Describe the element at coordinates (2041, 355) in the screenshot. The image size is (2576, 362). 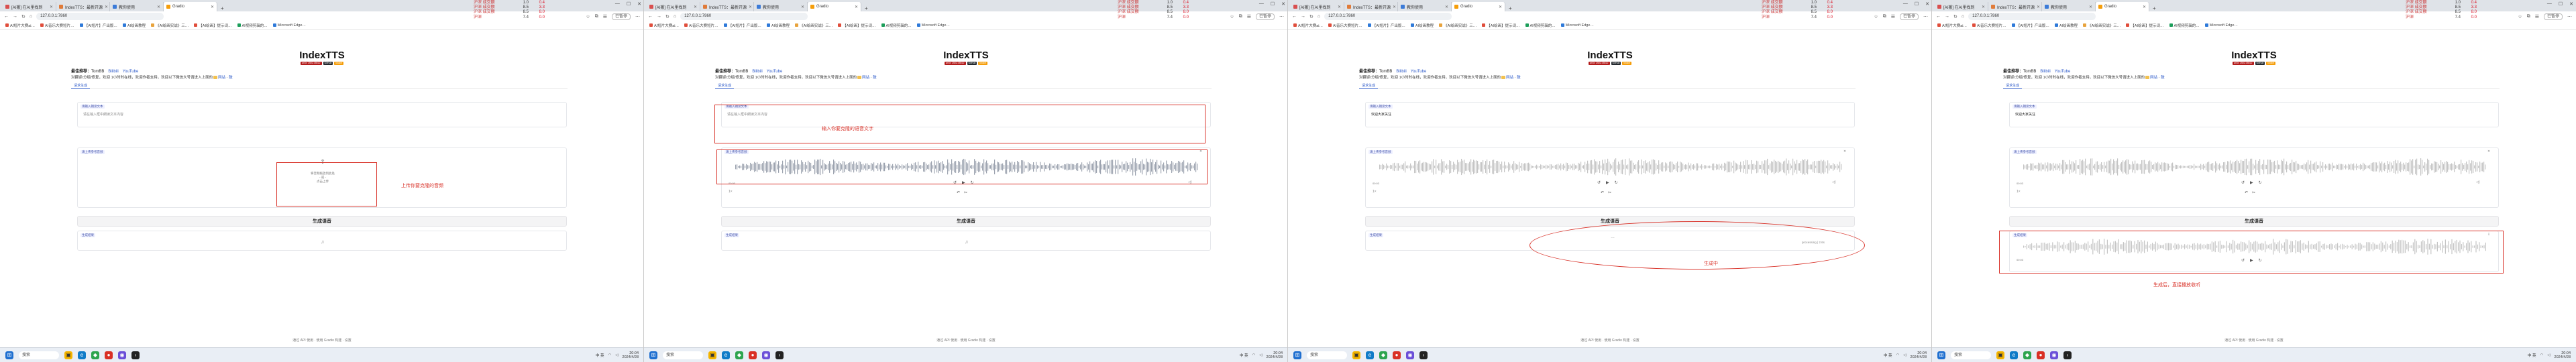
I see `app-icon: ●` at that location.